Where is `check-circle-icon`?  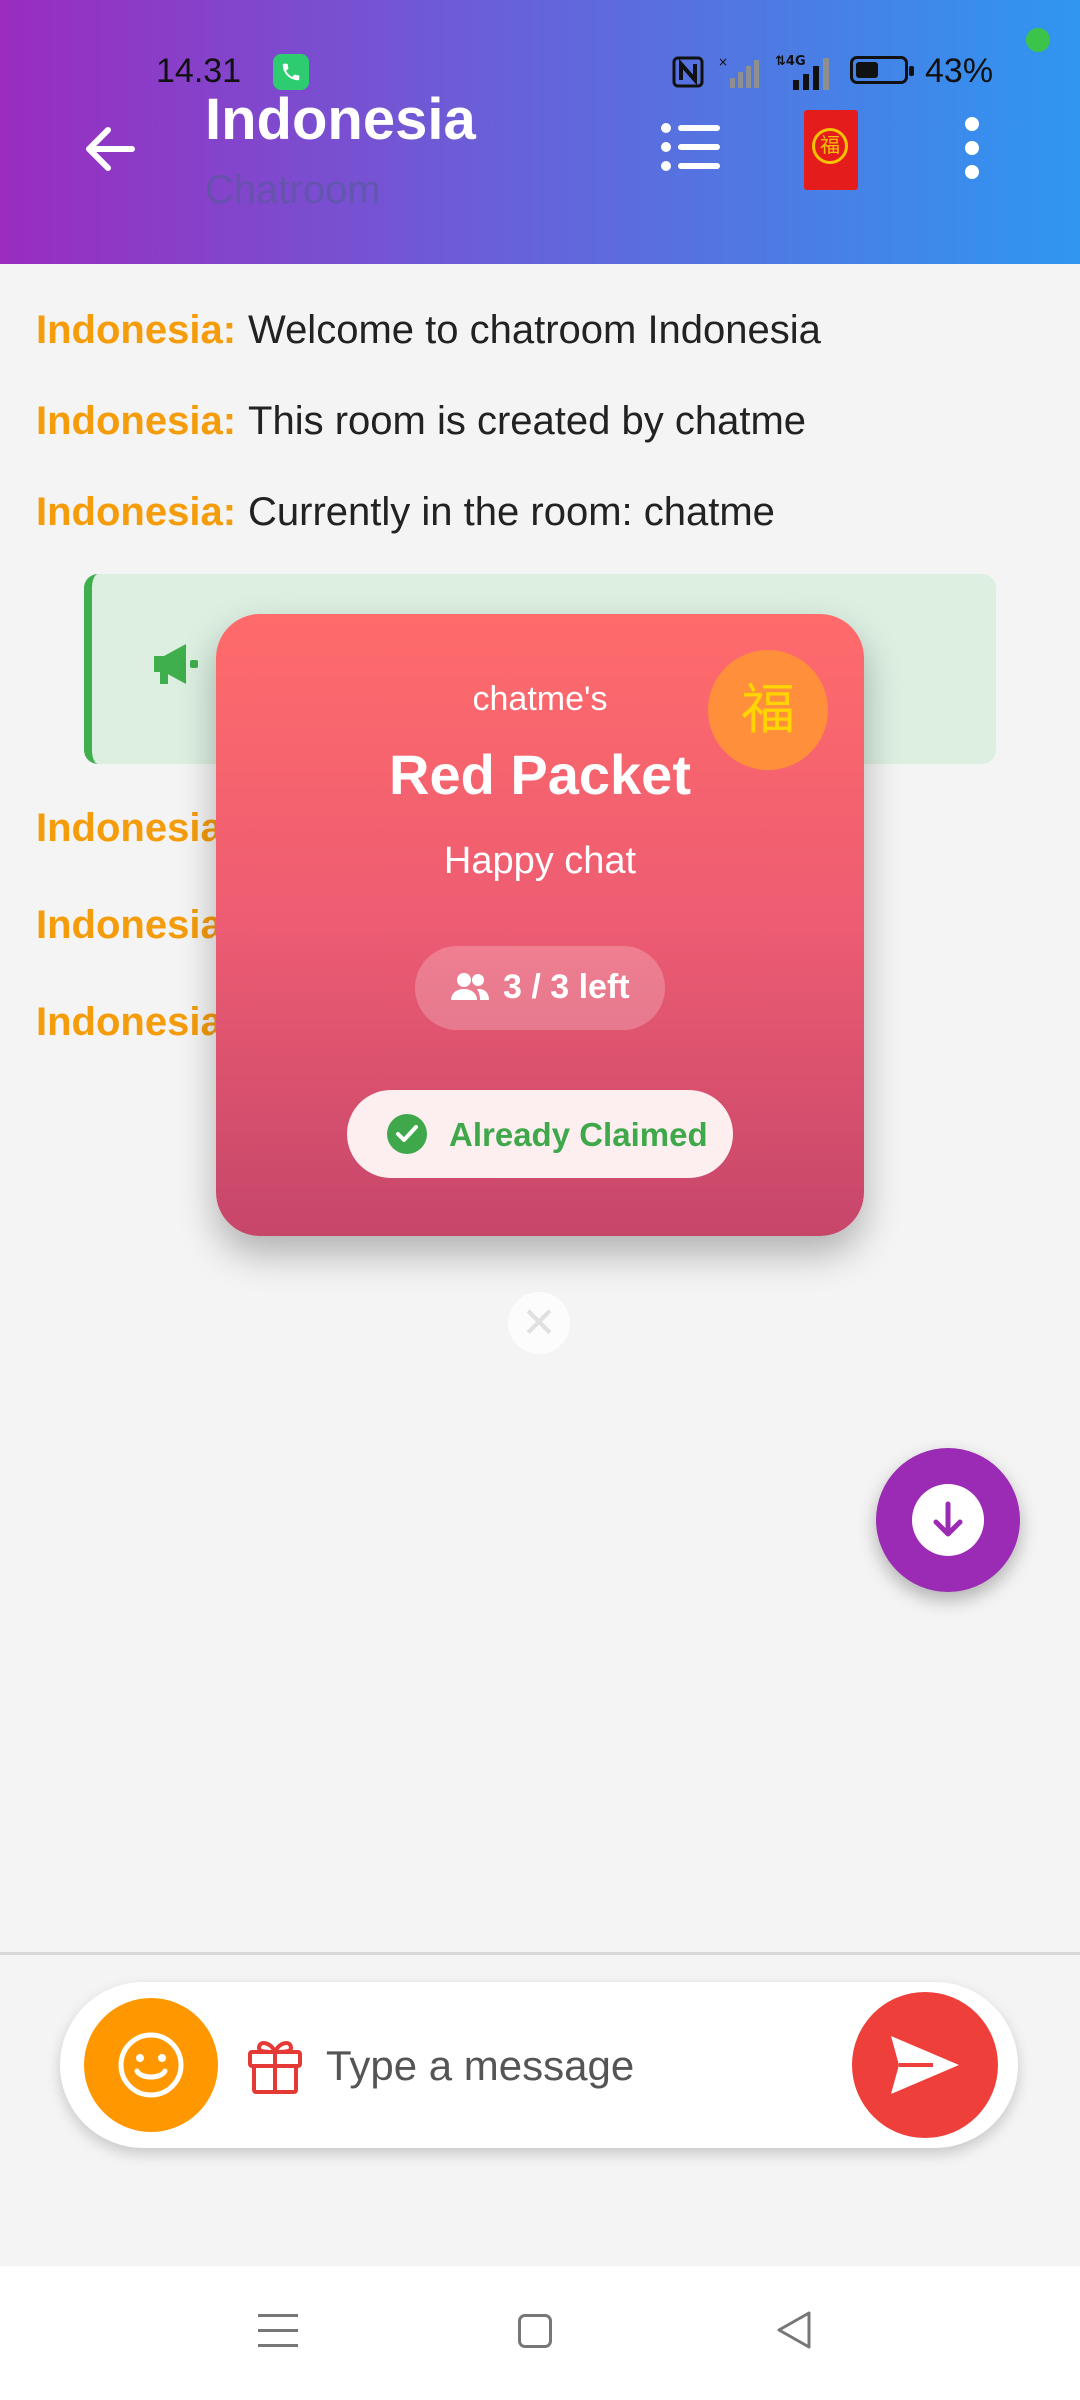 check-circle-icon is located at coordinates (407, 1134).